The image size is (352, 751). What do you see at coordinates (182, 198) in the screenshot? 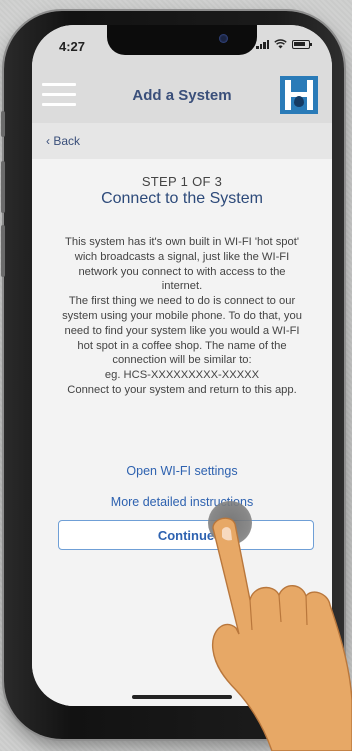
I see `section-title: Connect to the System` at bounding box center [182, 198].